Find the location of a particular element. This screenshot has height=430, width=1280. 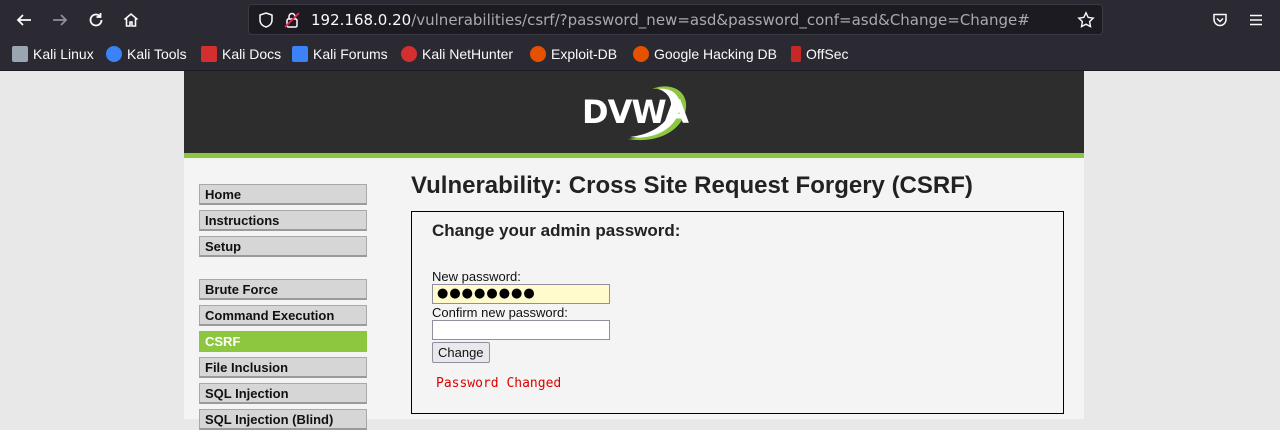

change-button: Change is located at coordinates (461, 352).